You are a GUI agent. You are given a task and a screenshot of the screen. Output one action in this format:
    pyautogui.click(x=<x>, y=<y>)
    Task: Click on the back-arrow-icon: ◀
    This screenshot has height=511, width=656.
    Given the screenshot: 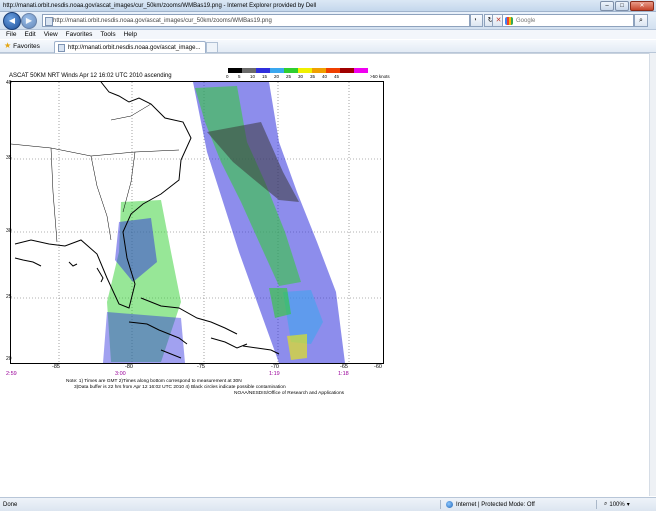 What is the action you would take?
    pyautogui.click(x=12, y=20)
    